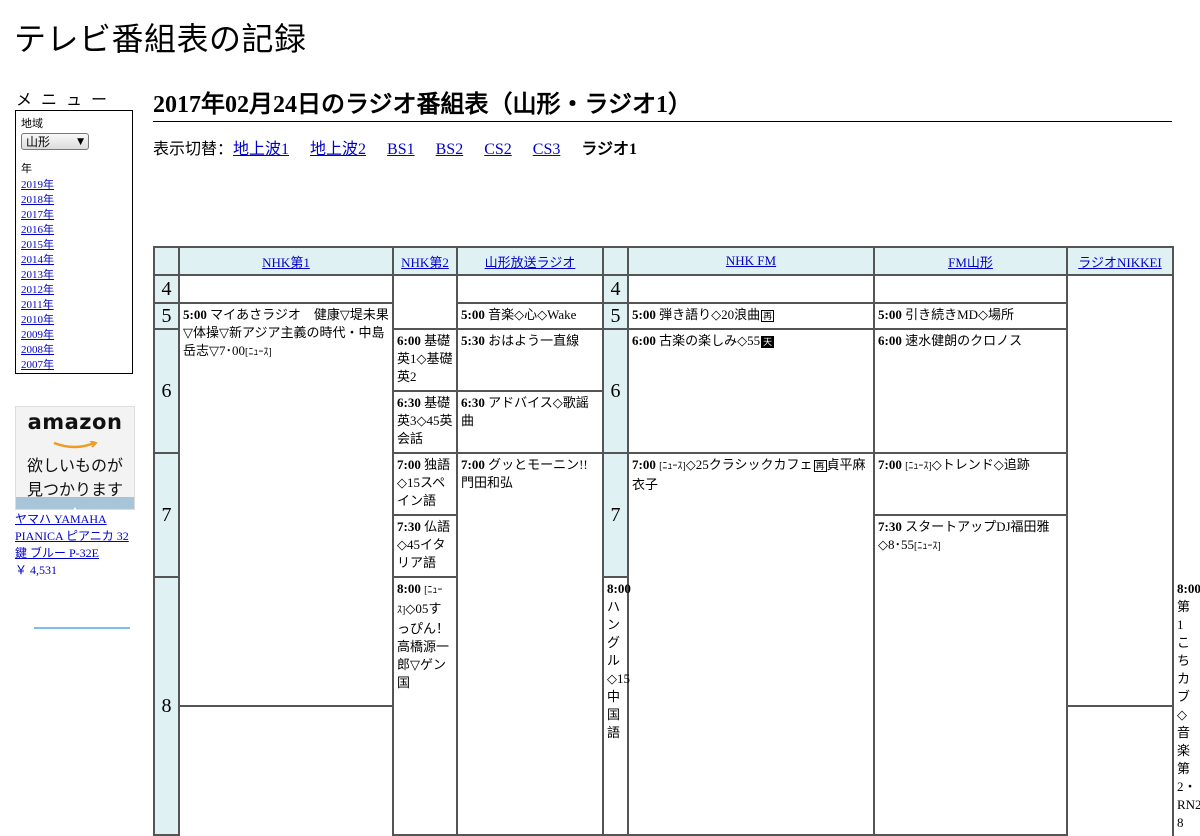 The width and height of the screenshot is (1200, 836). I want to click on program-cell: 7:30 仏語◇45イタリア語, so click(425, 546).